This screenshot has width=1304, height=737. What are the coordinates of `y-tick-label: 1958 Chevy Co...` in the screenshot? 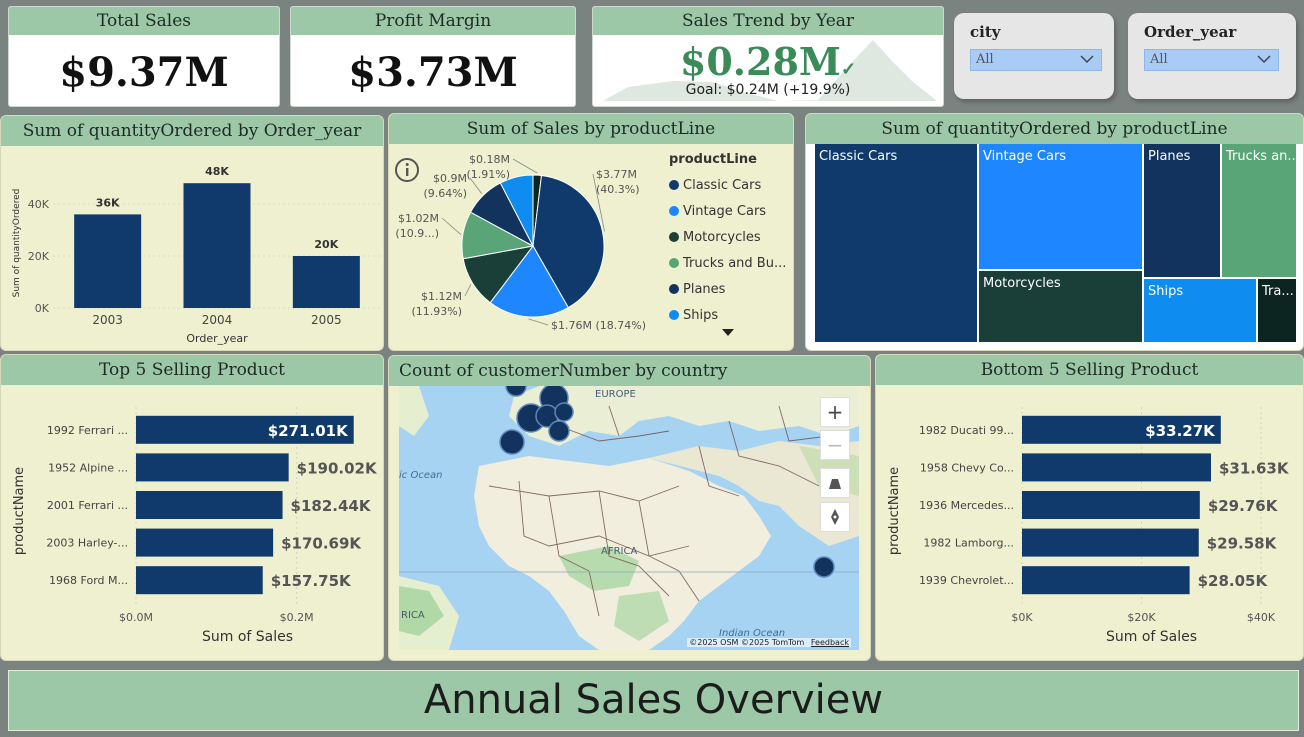 It's located at (967, 467).